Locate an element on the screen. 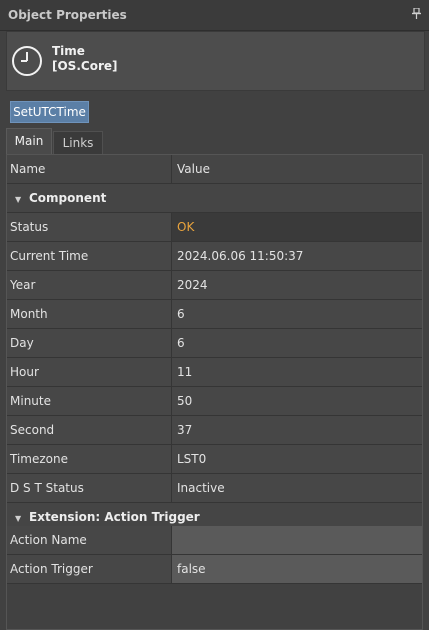 The height and width of the screenshot is (630, 429). column-header-value: Value is located at coordinates (297, 169).